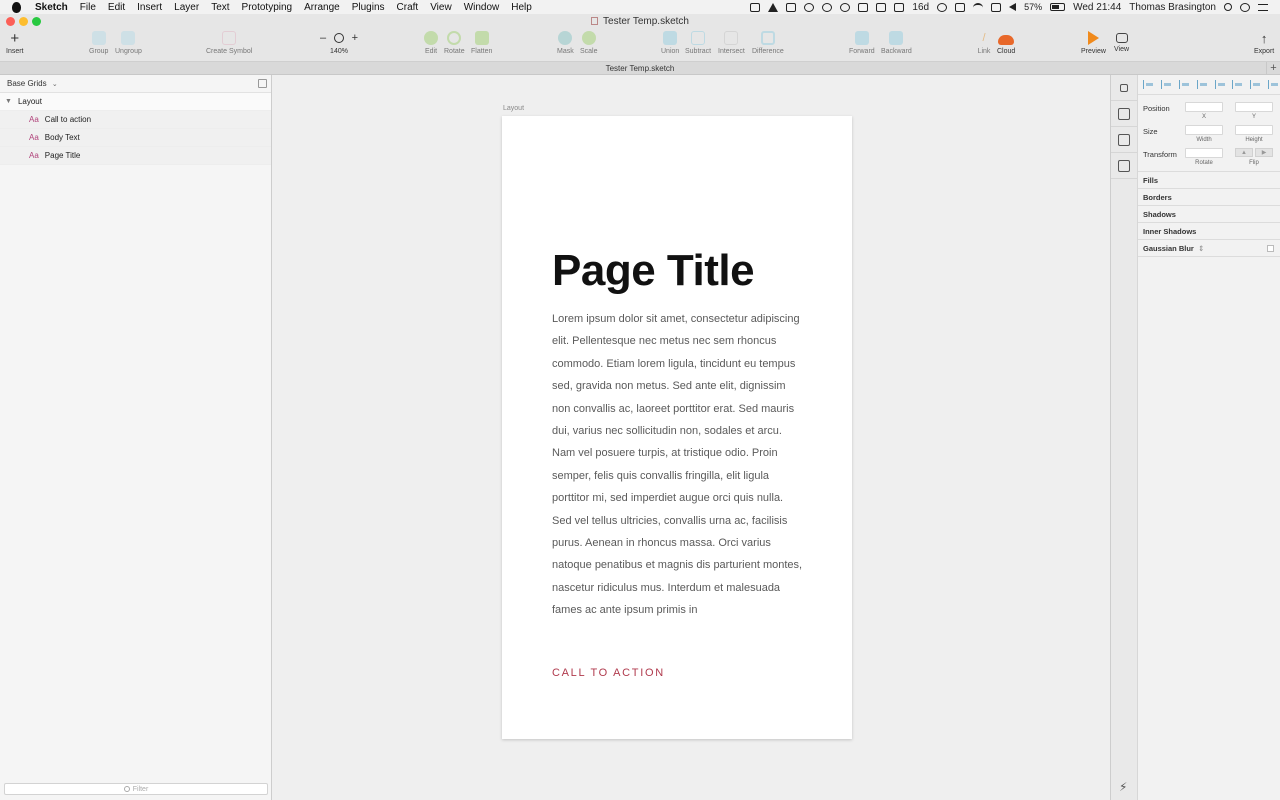 The width and height of the screenshot is (1280, 800). Describe the element at coordinates (1058, 7) in the screenshot. I see `battery-icon` at that location.